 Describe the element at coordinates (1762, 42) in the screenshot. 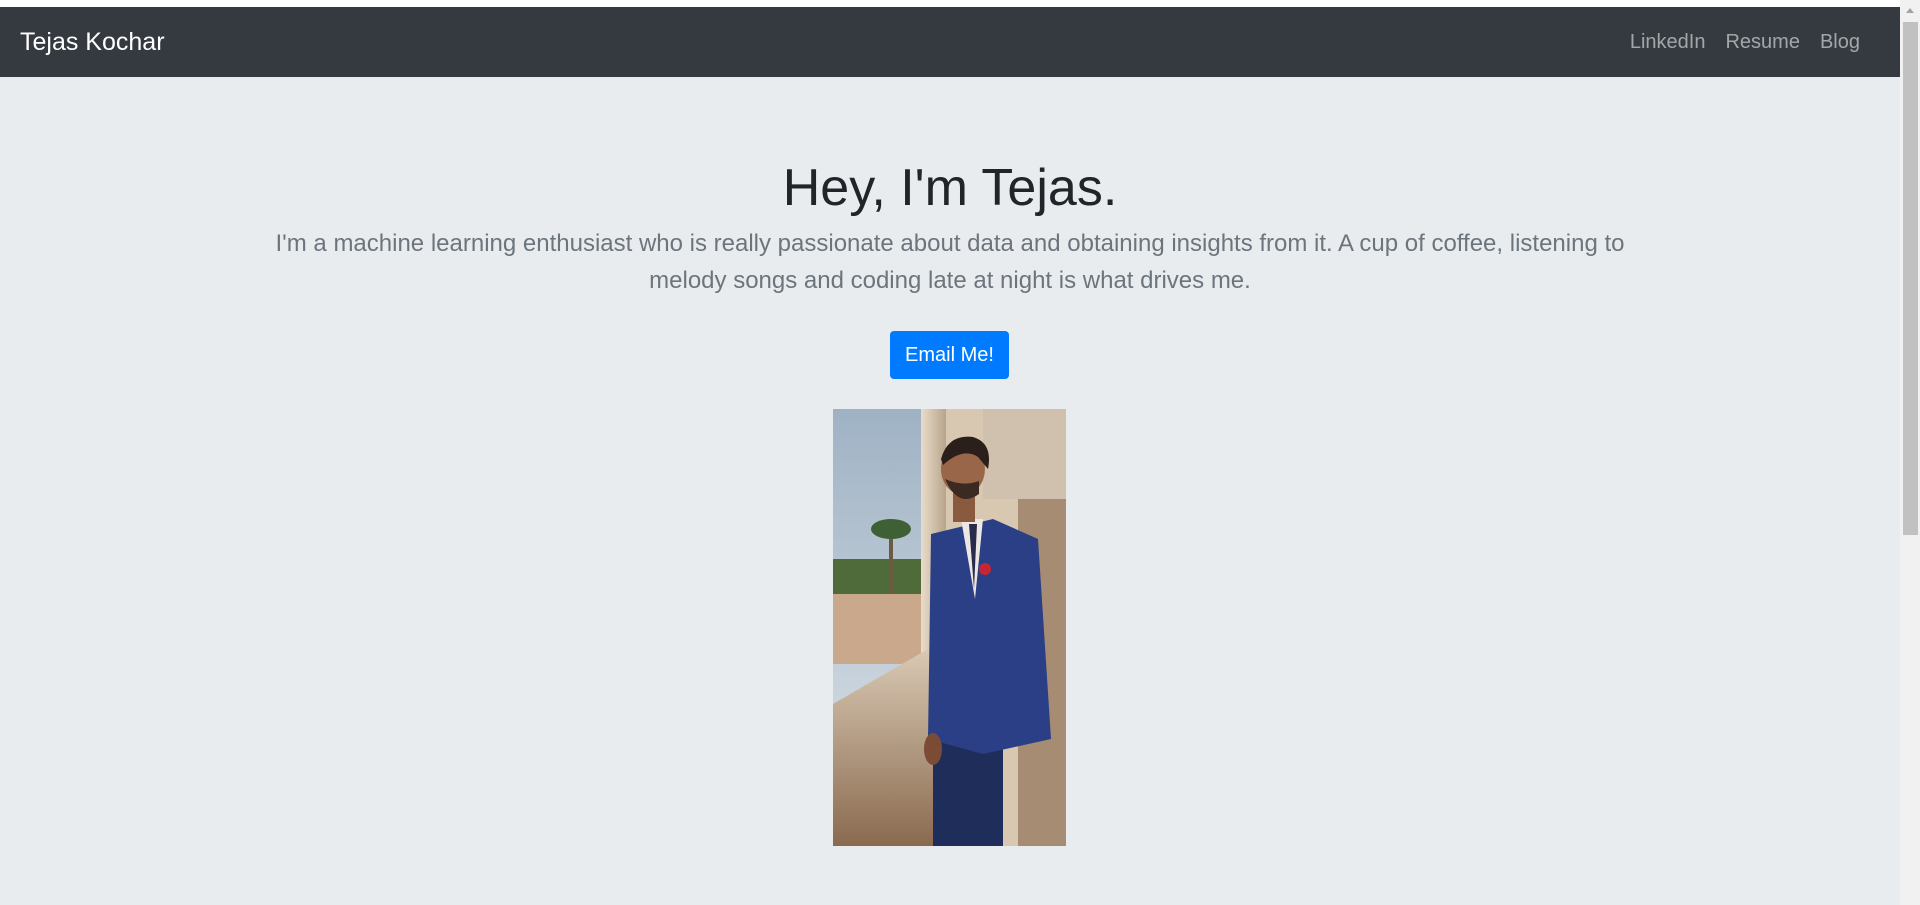

I see `nav-link-resume: Resume` at that location.